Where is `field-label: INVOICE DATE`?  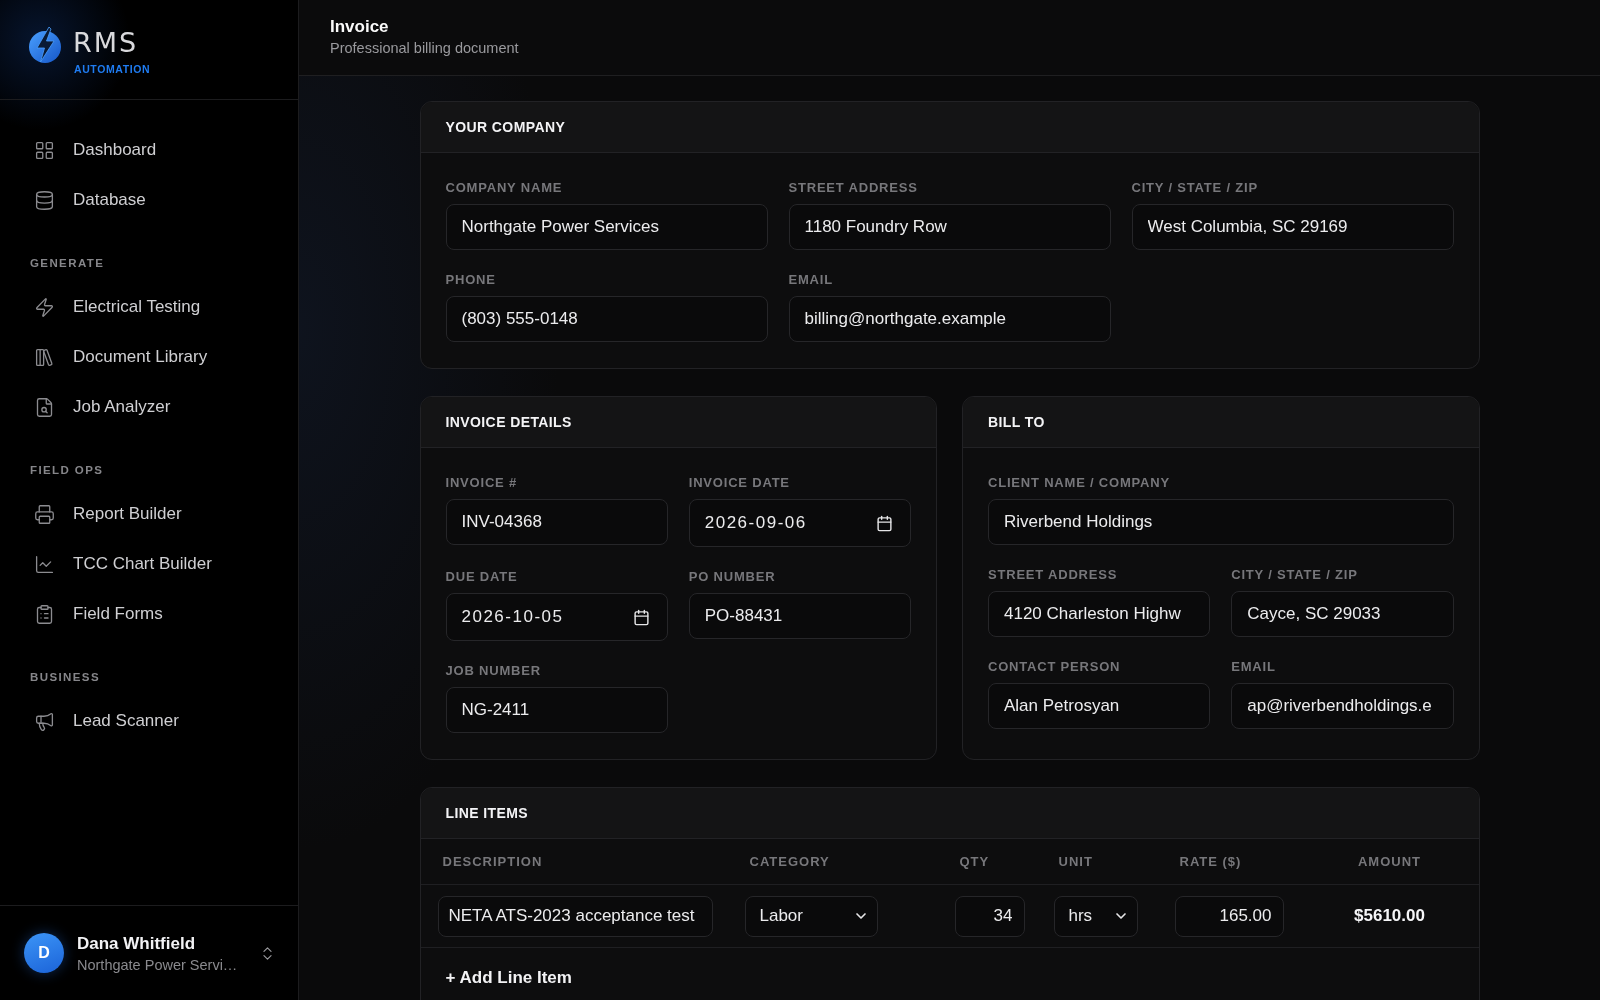
field-label: INVOICE DATE is located at coordinates (739, 483).